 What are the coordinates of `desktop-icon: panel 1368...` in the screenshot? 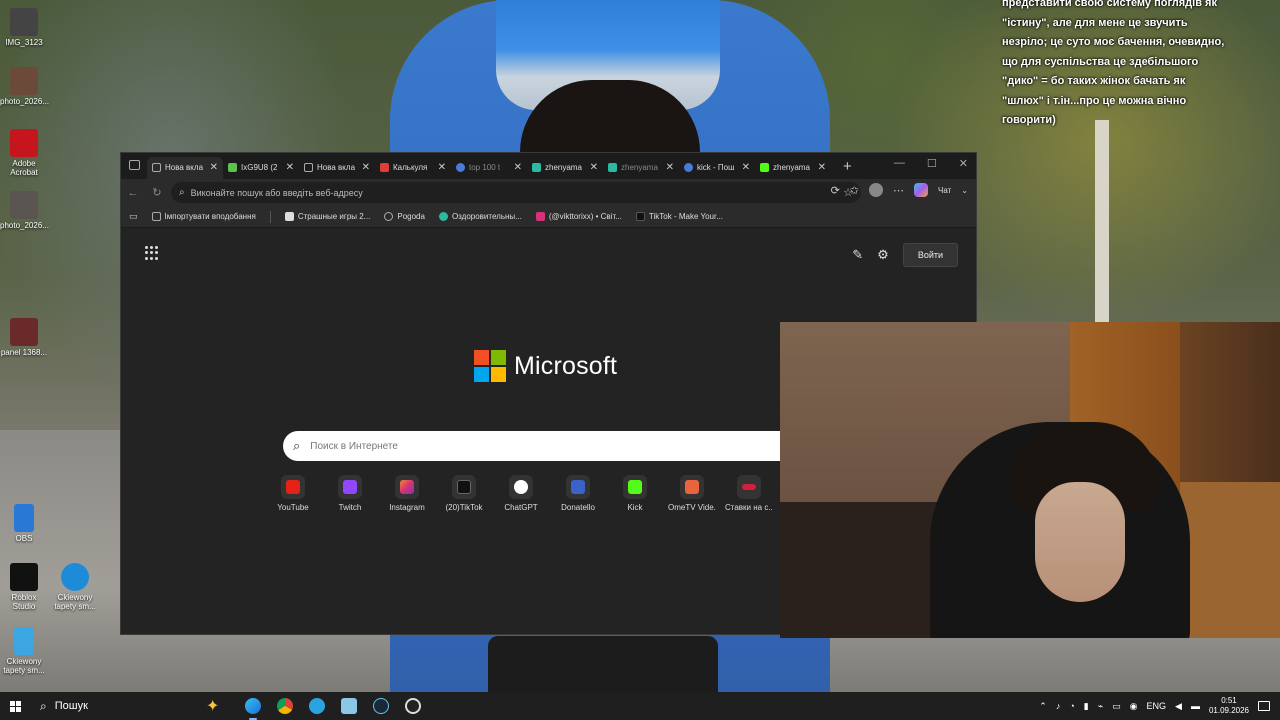 It's located at (24, 337).